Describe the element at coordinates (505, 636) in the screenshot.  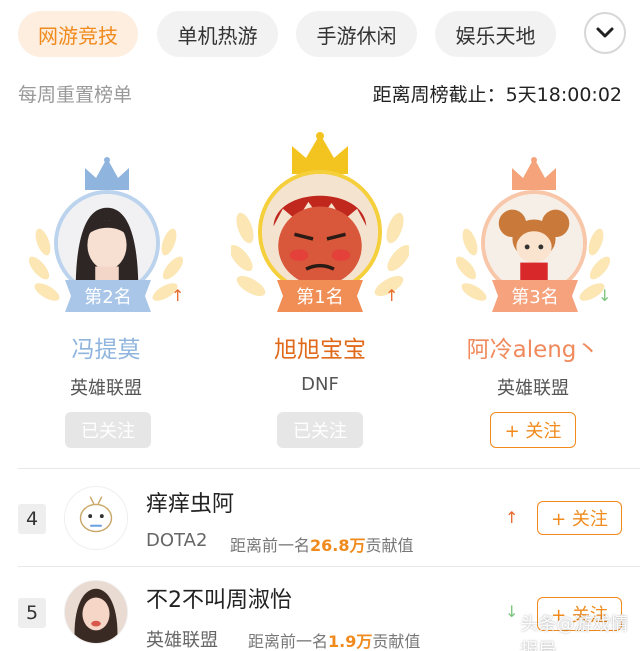
I see `toutiao-logo-icon` at that location.